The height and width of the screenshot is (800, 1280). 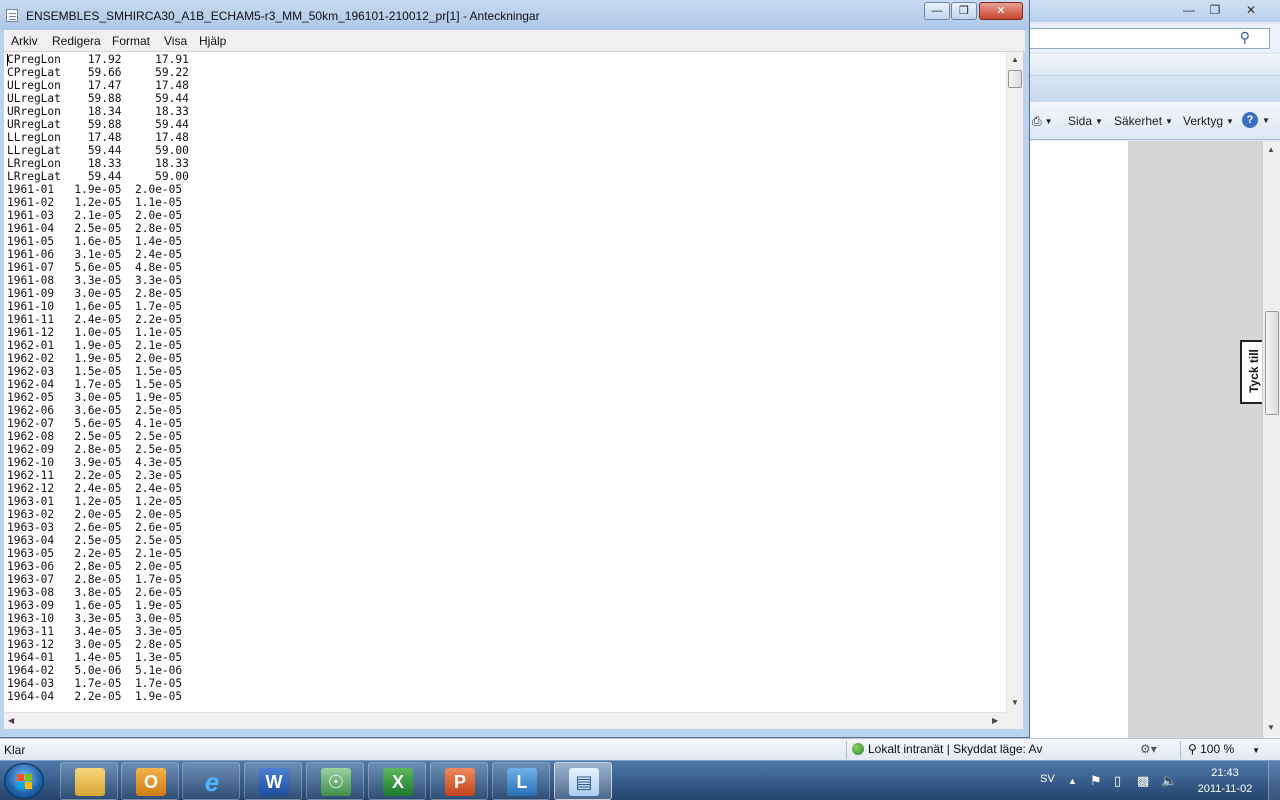 I want to click on text-caret, so click(x=7, y=60).